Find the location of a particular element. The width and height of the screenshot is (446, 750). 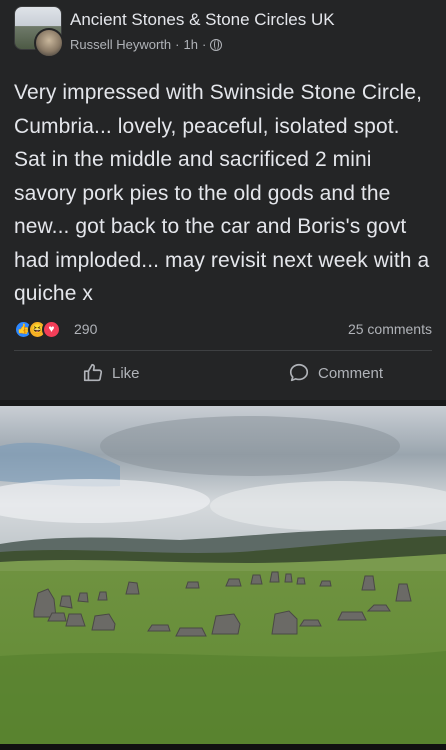

speech-bubble-icon is located at coordinates (299, 373).